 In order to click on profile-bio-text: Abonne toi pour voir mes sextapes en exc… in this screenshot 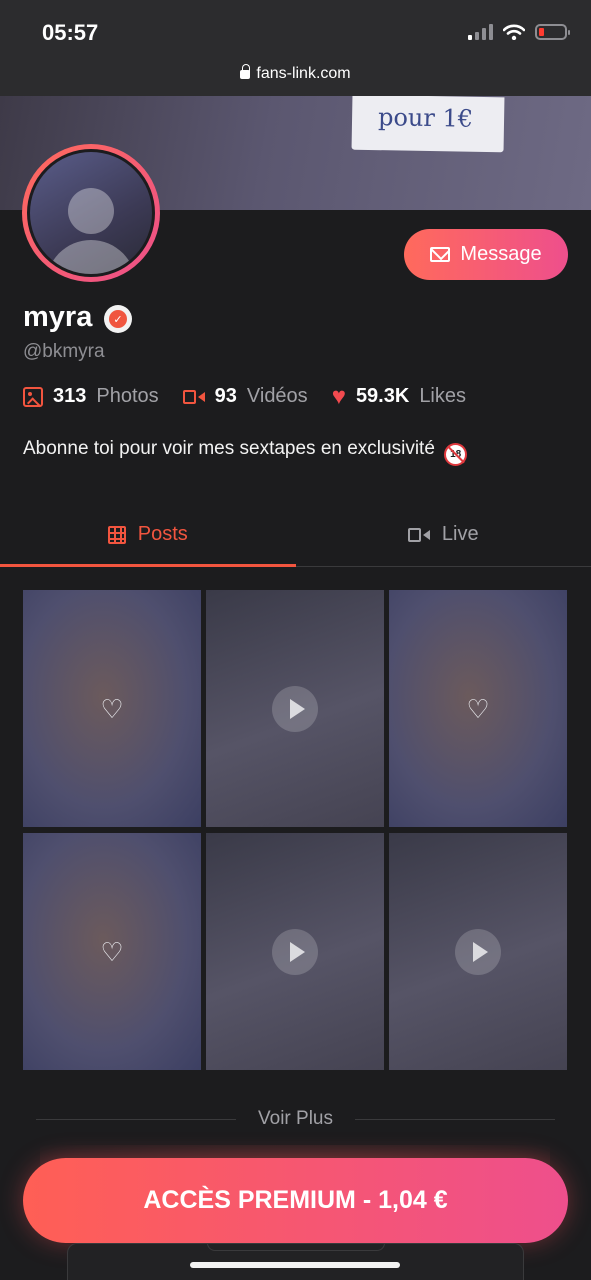, I will do `click(229, 448)`.